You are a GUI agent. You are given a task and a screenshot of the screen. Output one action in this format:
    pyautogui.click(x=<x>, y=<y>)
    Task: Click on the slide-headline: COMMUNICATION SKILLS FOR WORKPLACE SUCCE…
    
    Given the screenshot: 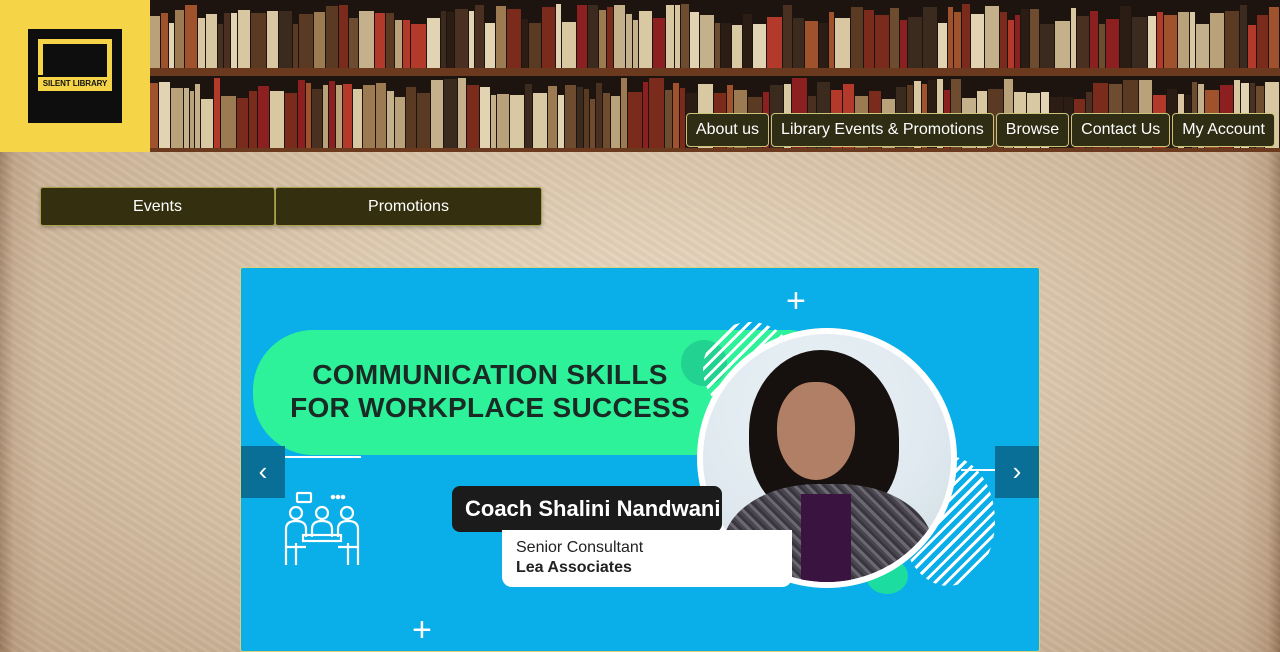 What is the action you would take?
    pyautogui.click(x=490, y=391)
    